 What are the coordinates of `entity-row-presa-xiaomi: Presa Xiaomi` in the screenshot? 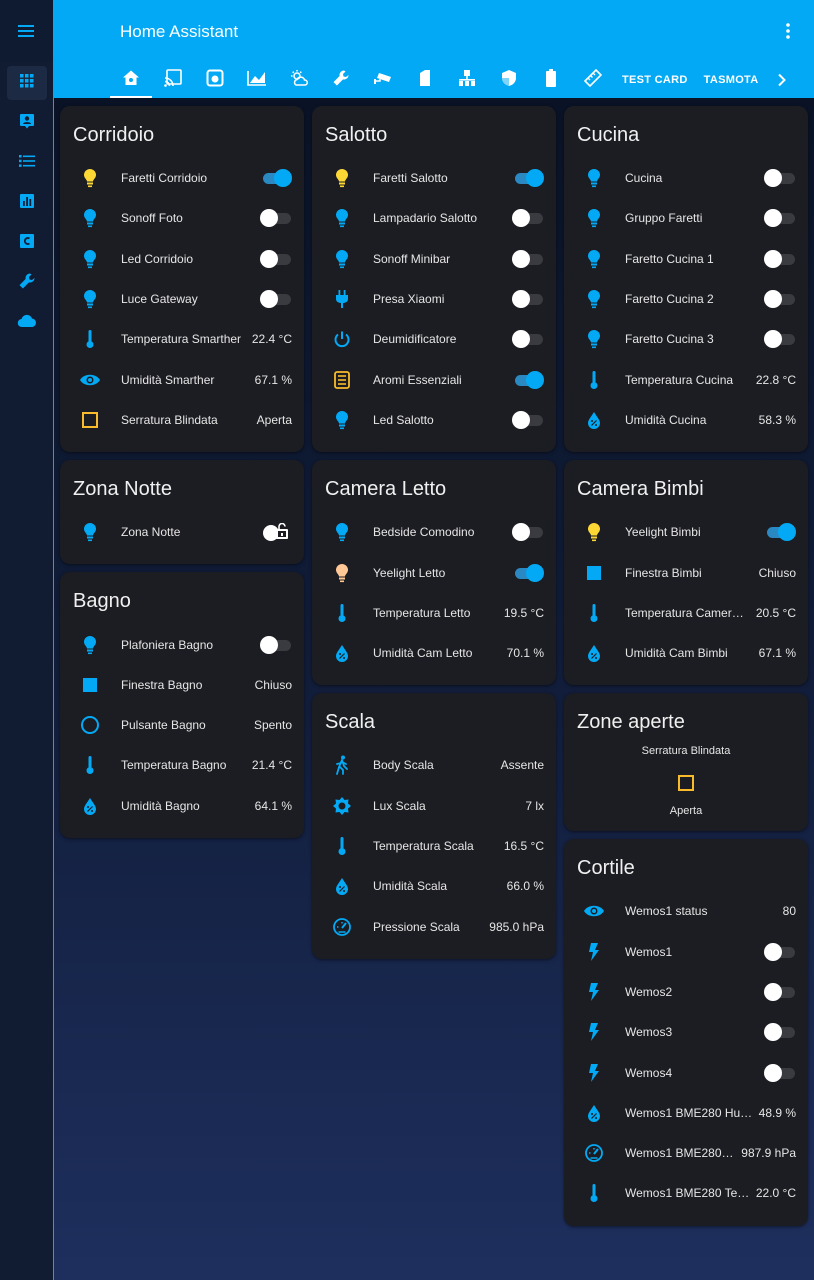 It's located at (434, 299).